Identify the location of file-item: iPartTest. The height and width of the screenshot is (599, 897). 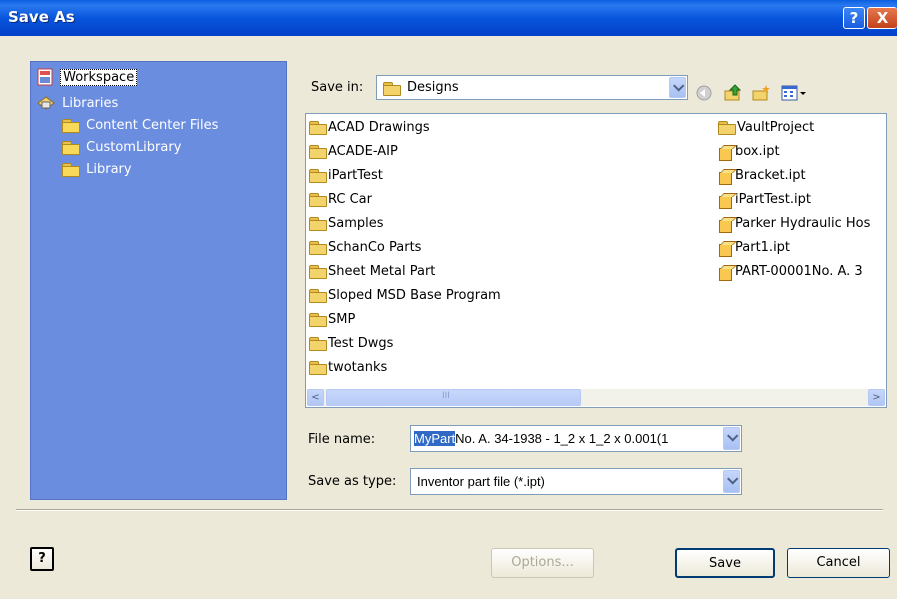
(346, 176).